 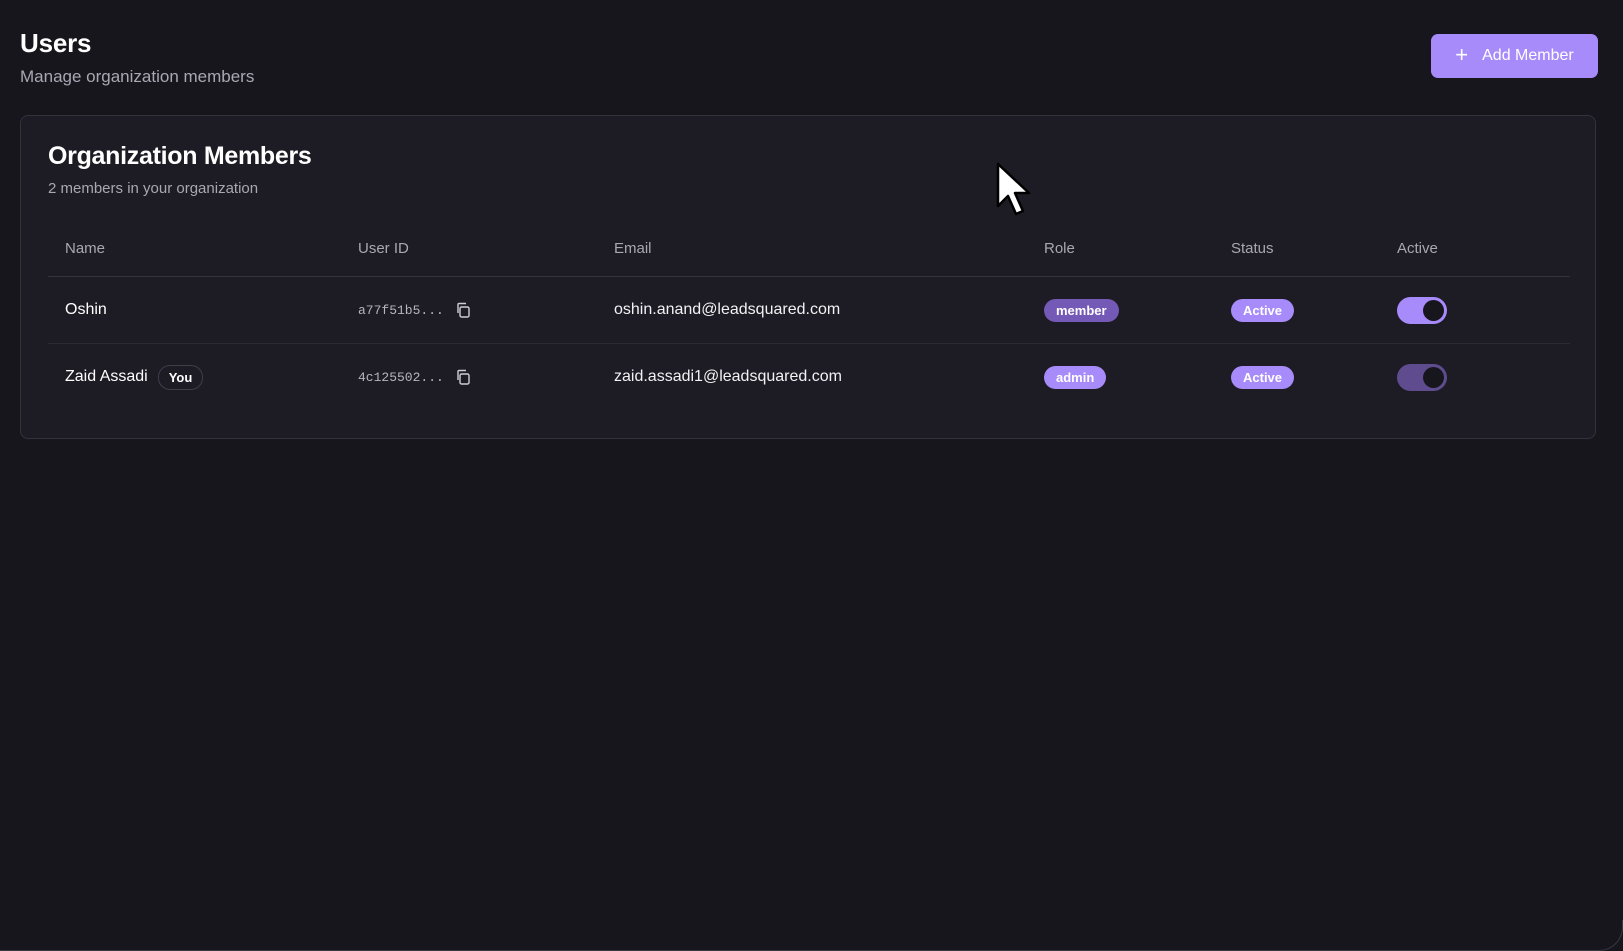 What do you see at coordinates (1607, 935) in the screenshot?
I see `window-corner` at bounding box center [1607, 935].